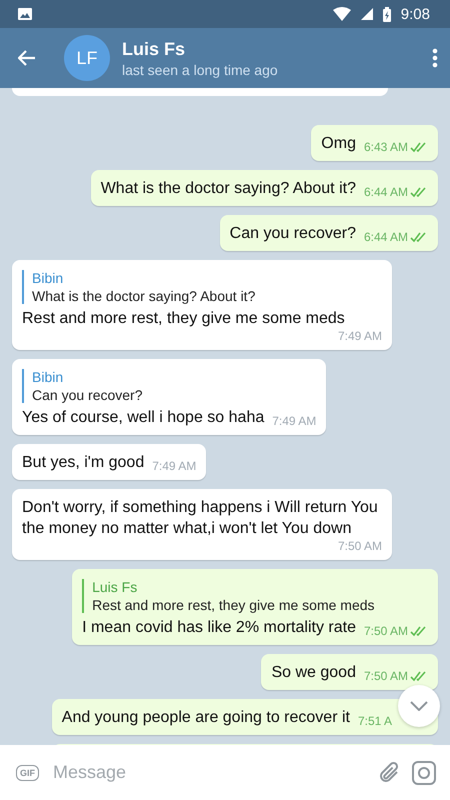 This screenshot has width=450, height=800. I want to click on message-text: Yes of course, well i hope so haha, so click(143, 418).